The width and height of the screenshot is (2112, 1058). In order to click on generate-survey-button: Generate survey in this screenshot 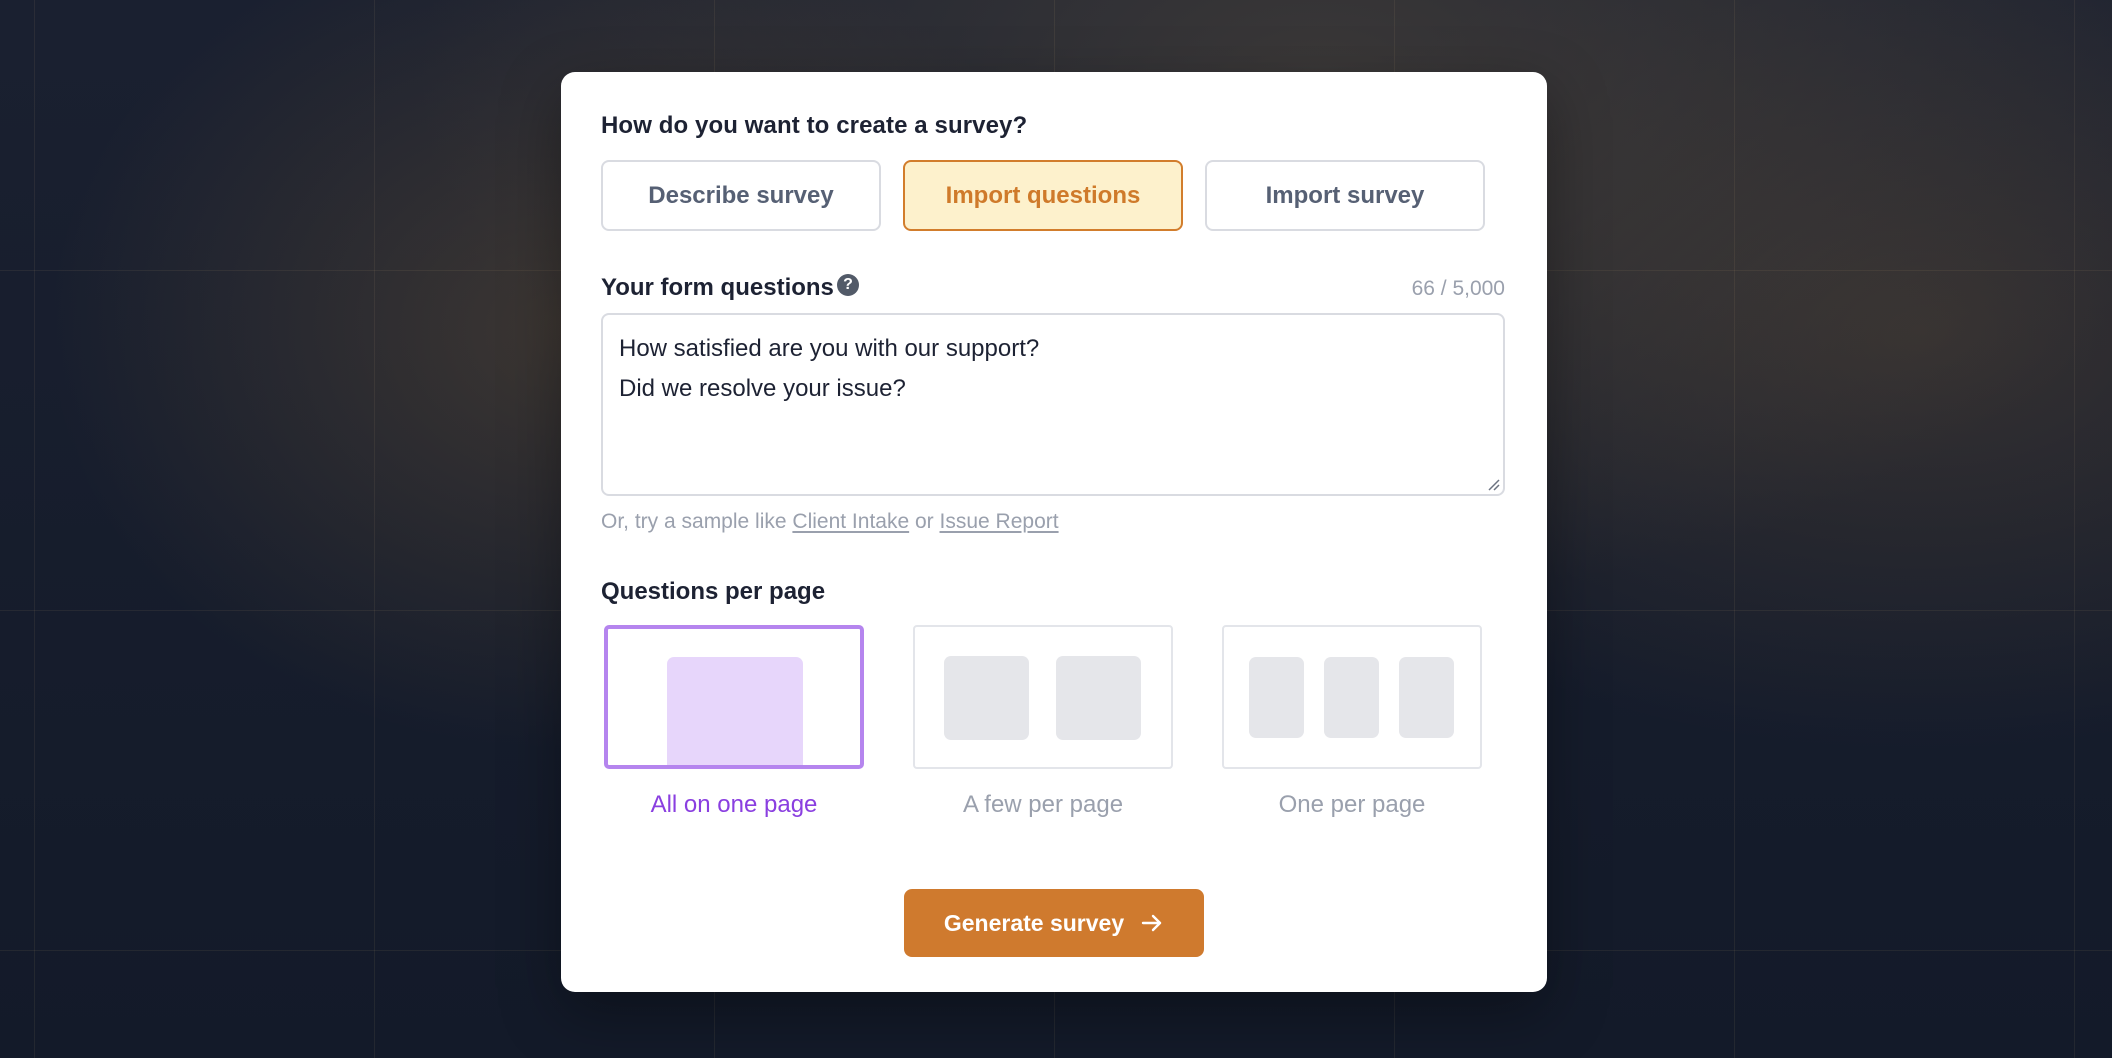, I will do `click(1054, 923)`.